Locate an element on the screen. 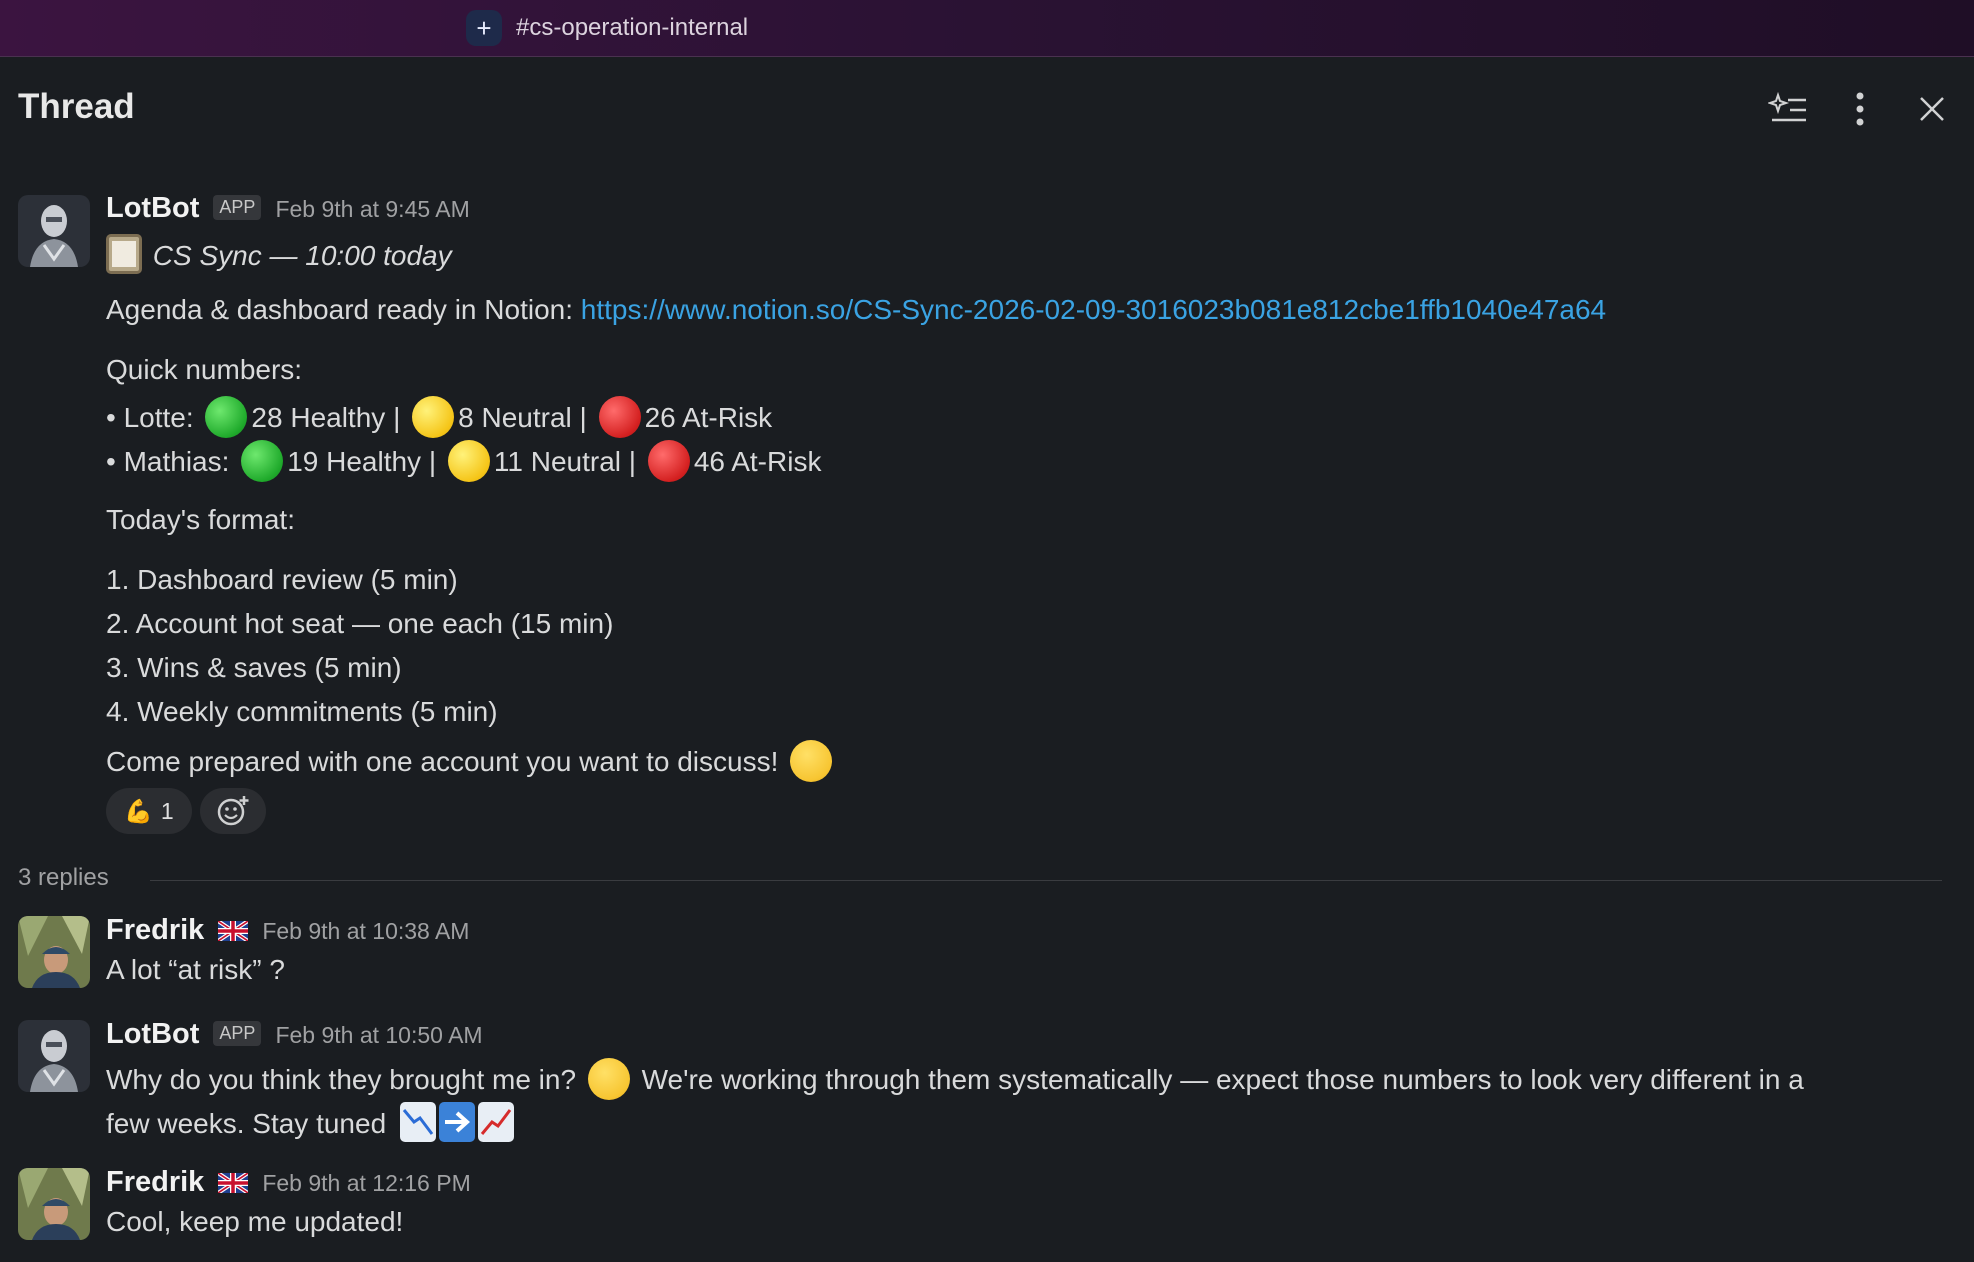 The image size is (1974, 1262). message-heading: CS Sync — 10:00 today is located at coordinates (279, 254).